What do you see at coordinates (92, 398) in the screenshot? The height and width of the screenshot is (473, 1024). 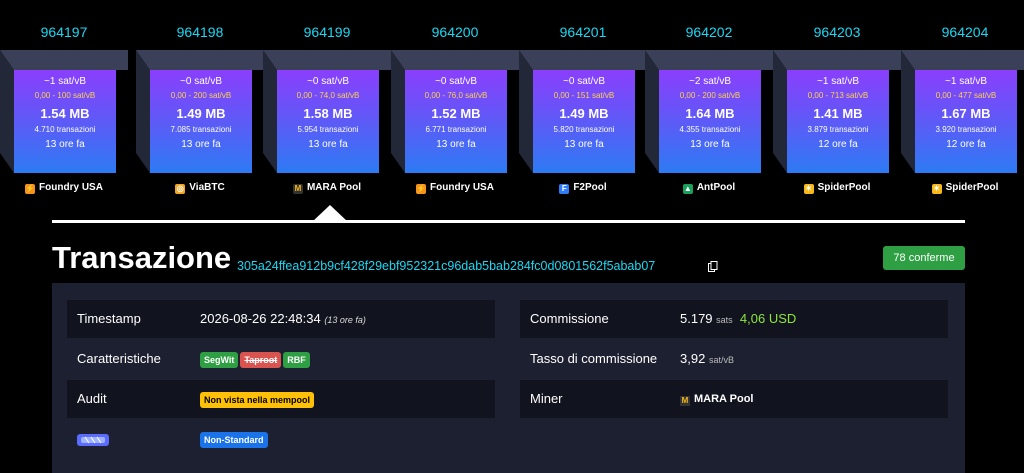 I see `audit-label: Audit` at bounding box center [92, 398].